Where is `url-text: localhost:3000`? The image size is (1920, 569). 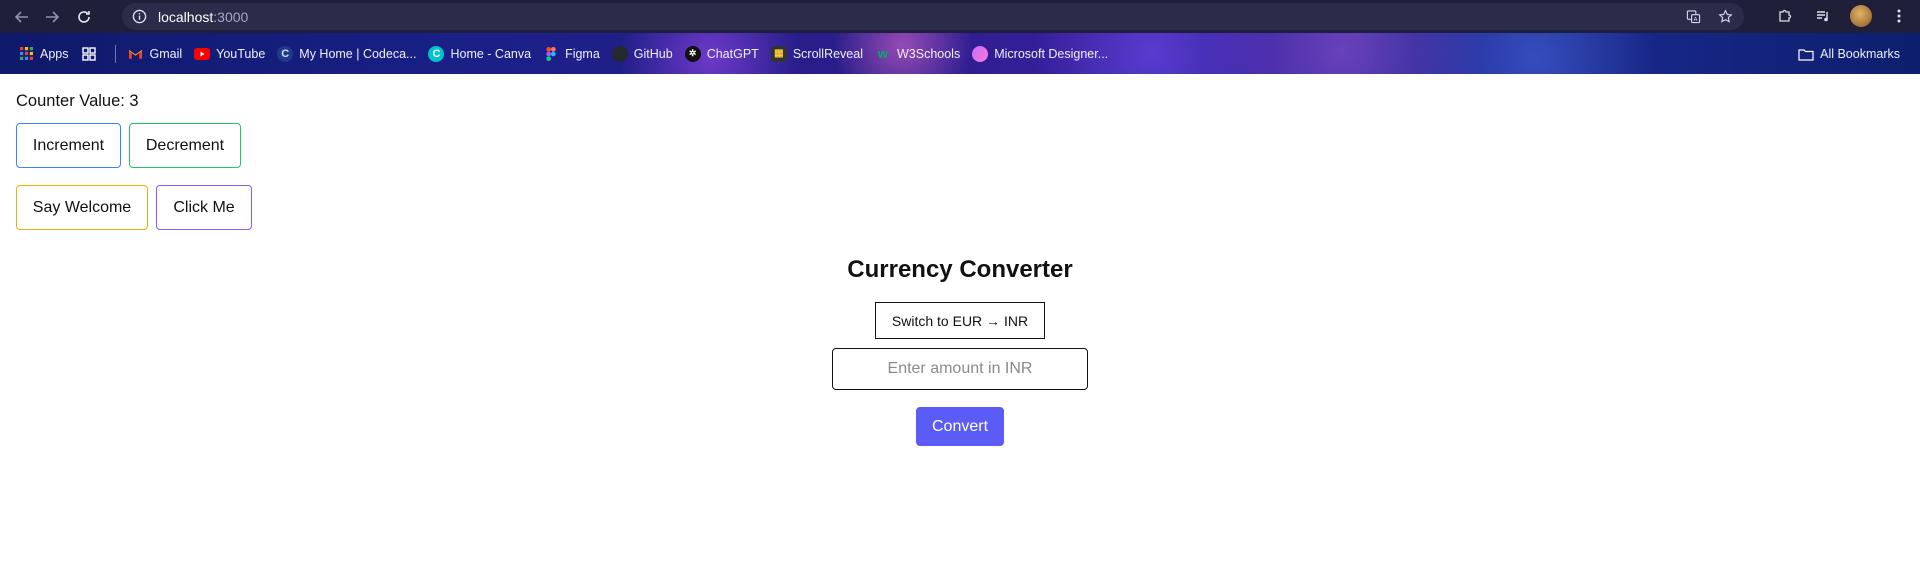 url-text: localhost:3000 is located at coordinates (203, 17).